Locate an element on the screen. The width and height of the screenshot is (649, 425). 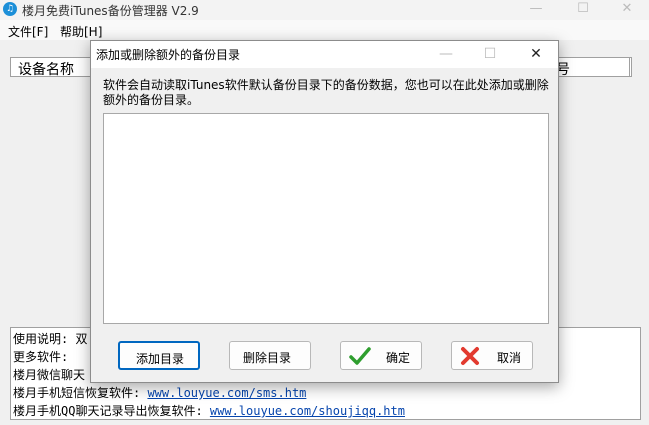
dialog-title: 添加或删除额外的备份目录 is located at coordinates (168, 55).